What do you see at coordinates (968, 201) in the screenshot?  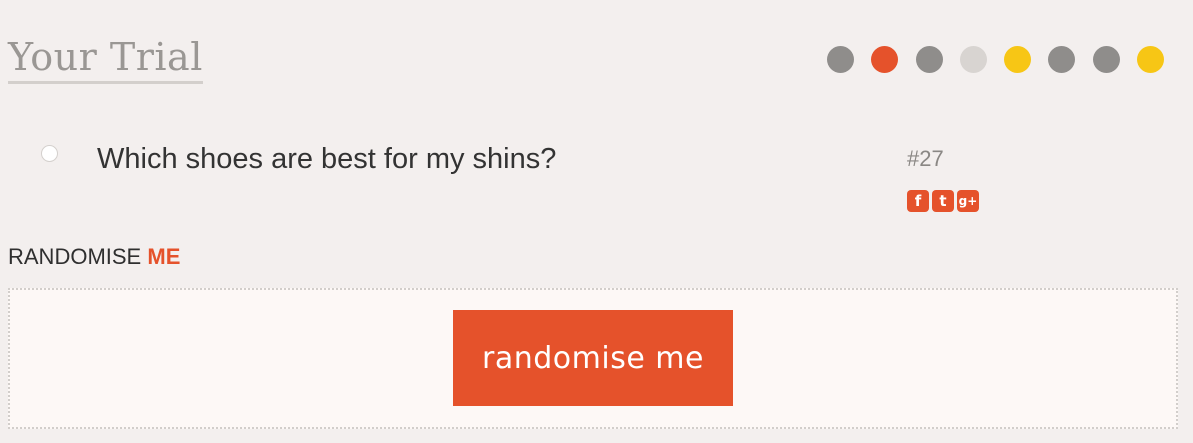 I see `google-plus-icon: g+` at bounding box center [968, 201].